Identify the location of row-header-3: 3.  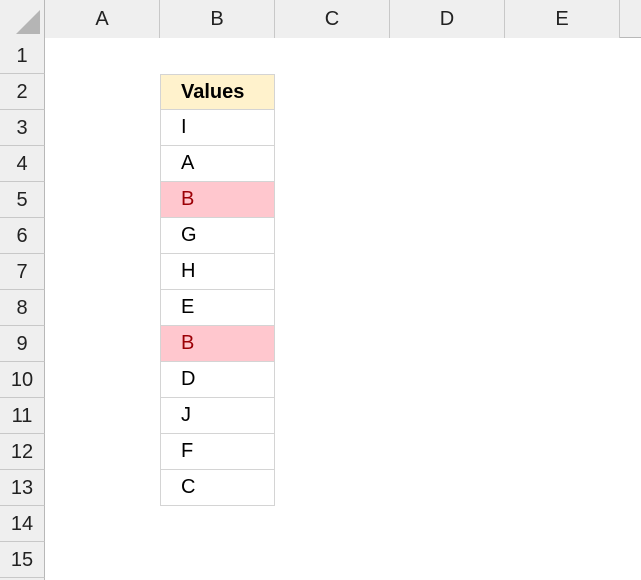
(22, 128).